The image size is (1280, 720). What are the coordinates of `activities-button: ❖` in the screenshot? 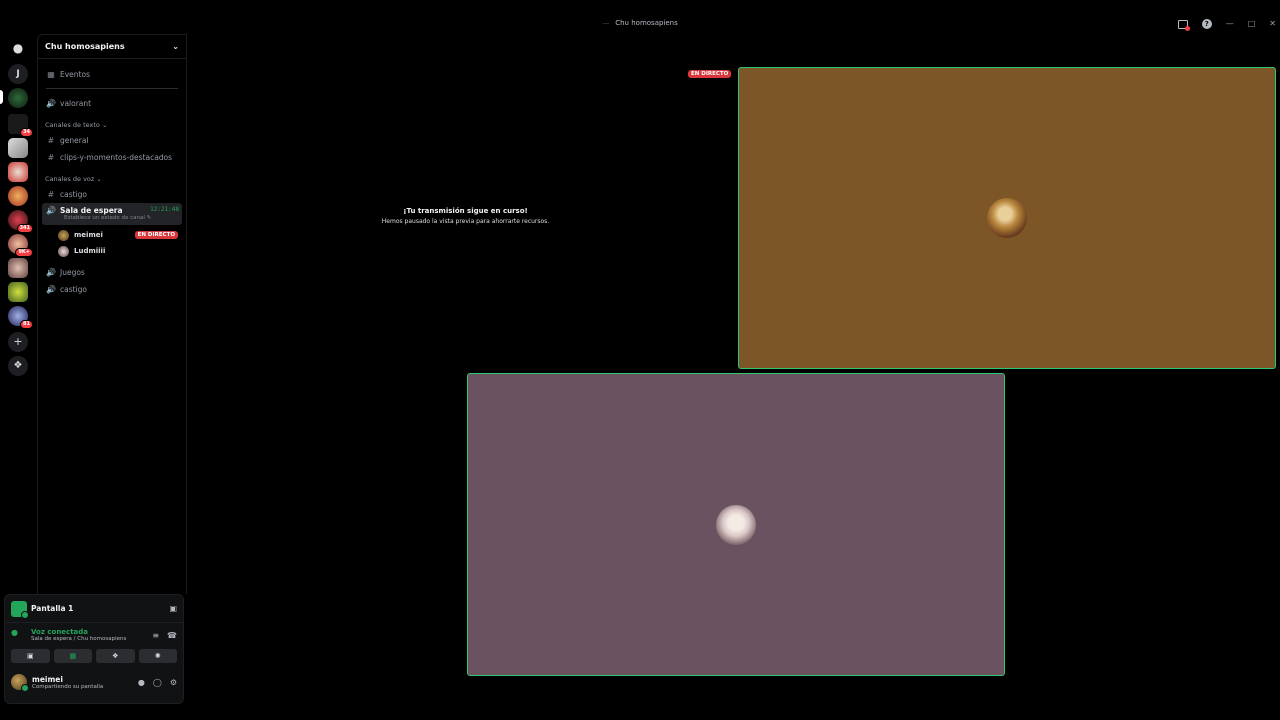 It's located at (115, 656).